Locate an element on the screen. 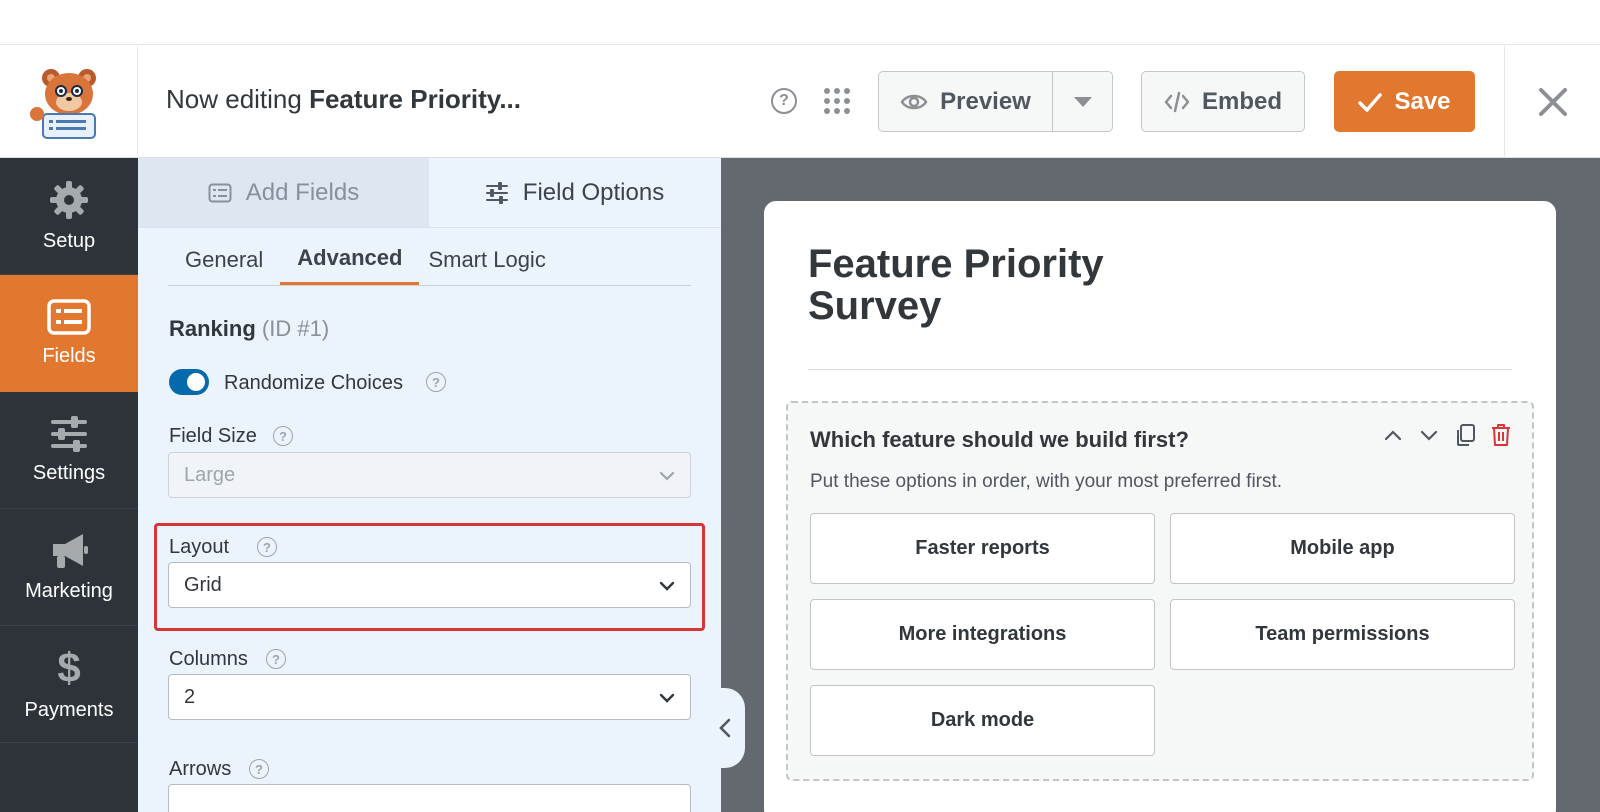 The width and height of the screenshot is (1600, 812). preview-dropdown-toggle is located at coordinates (1082, 101).